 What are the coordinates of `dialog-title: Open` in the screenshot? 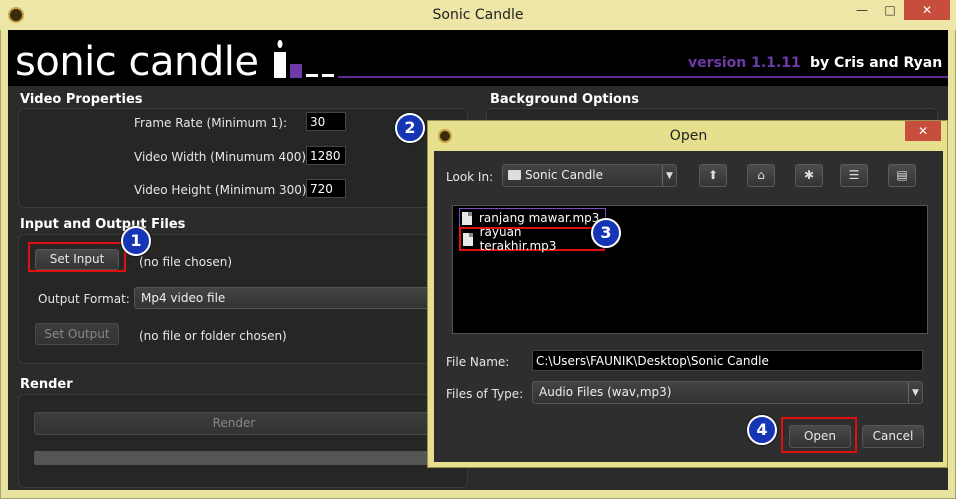 It's located at (688, 136).